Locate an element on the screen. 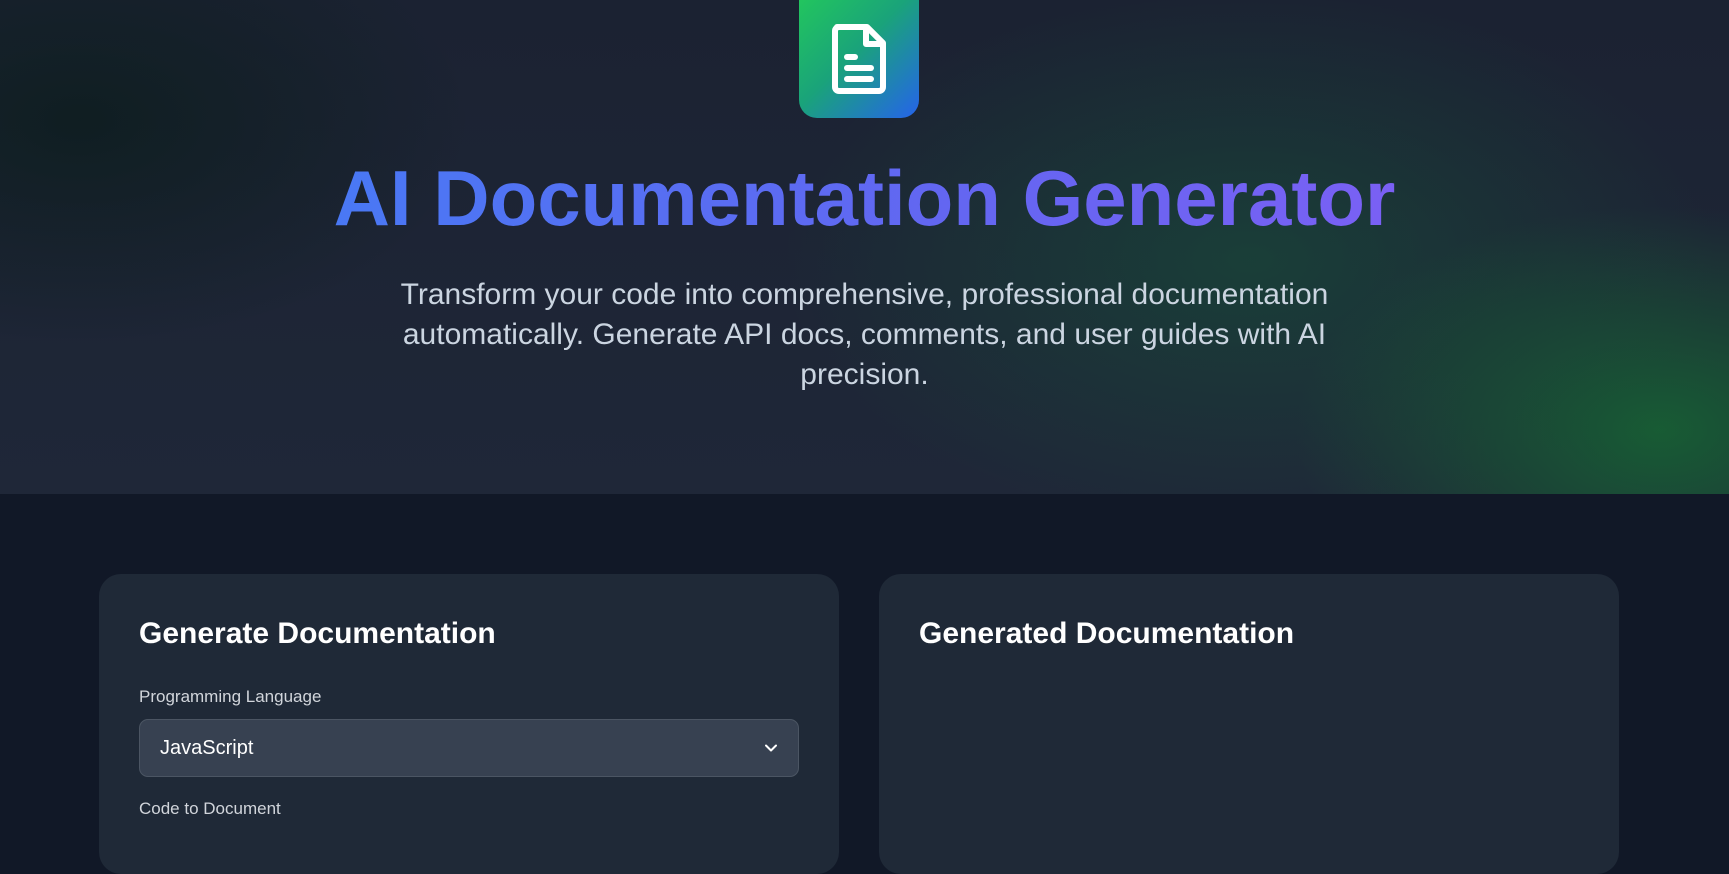  output-panel-heading: Generated Documentation is located at coordinates (1107, 633).